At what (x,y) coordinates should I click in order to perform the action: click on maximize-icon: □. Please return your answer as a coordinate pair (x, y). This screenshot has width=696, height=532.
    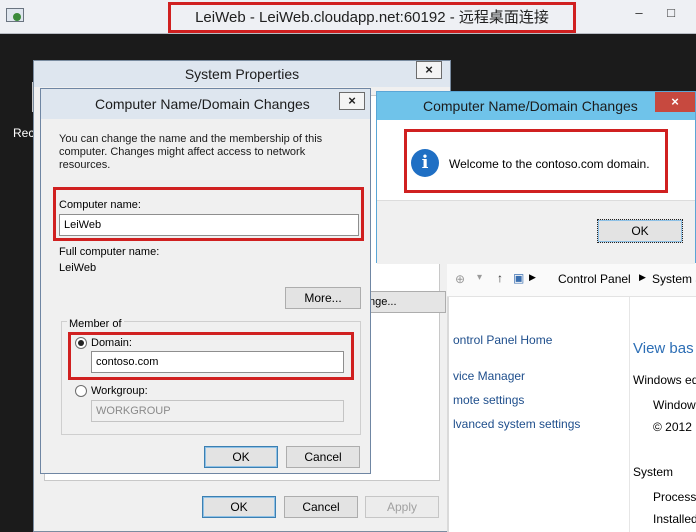
    Looking at the image, I should click on (671, 13).